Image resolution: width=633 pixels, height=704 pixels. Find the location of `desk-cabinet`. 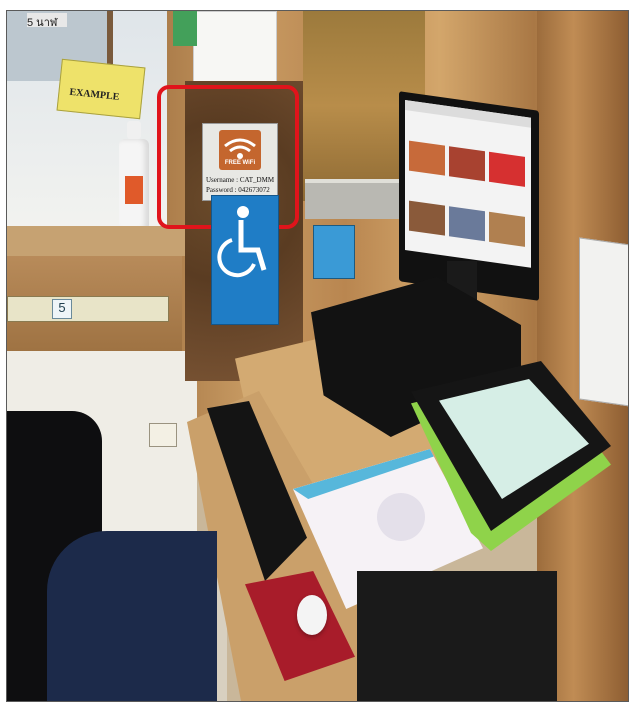

desk-cabinet is located at coordinates (457, 636).